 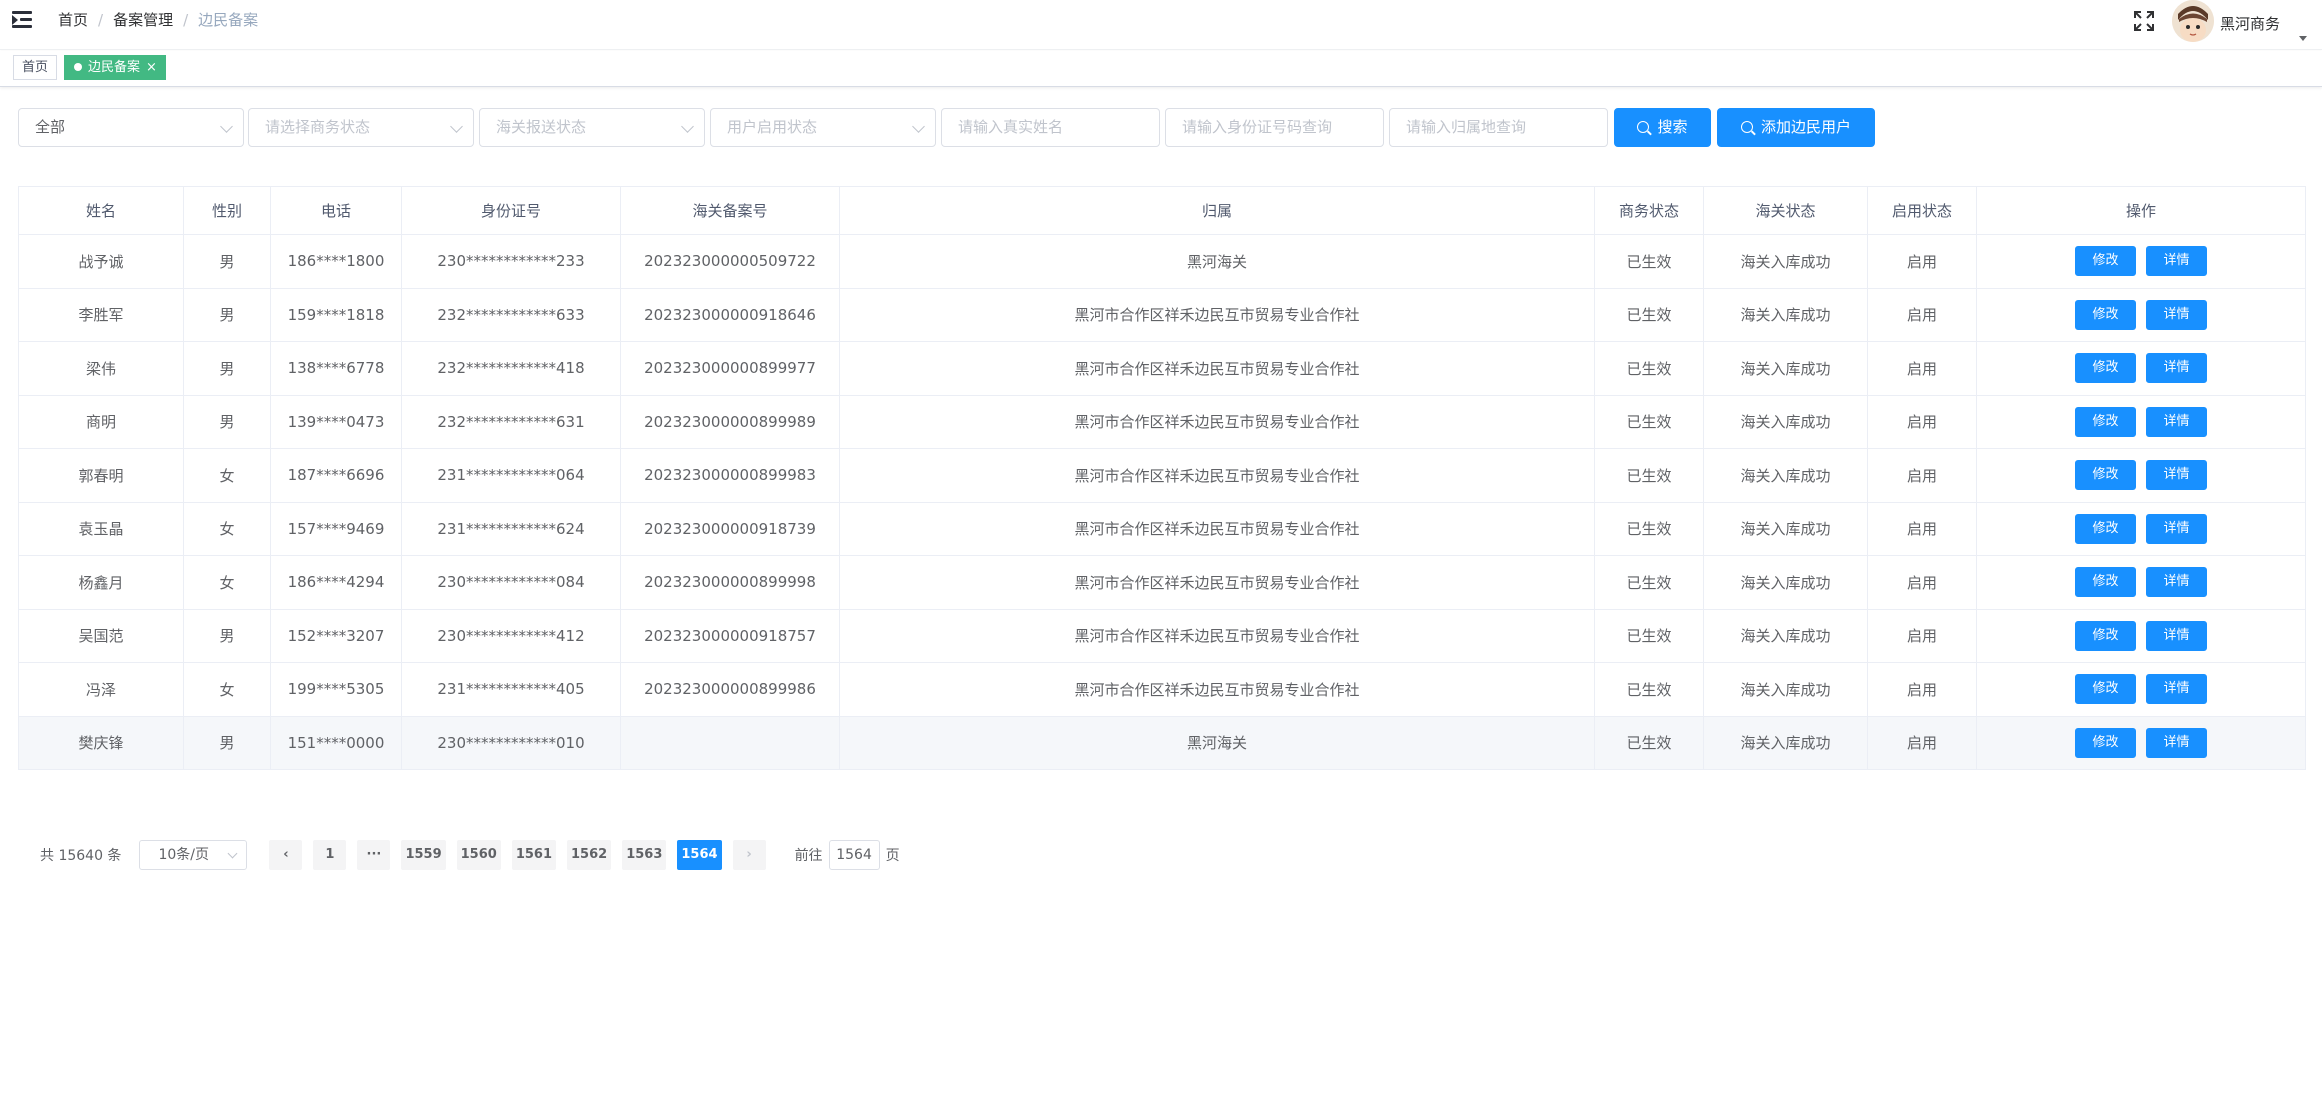 I want to click on cell-customs-filing-no: 202323000000509722, so click(x=730, y=261).